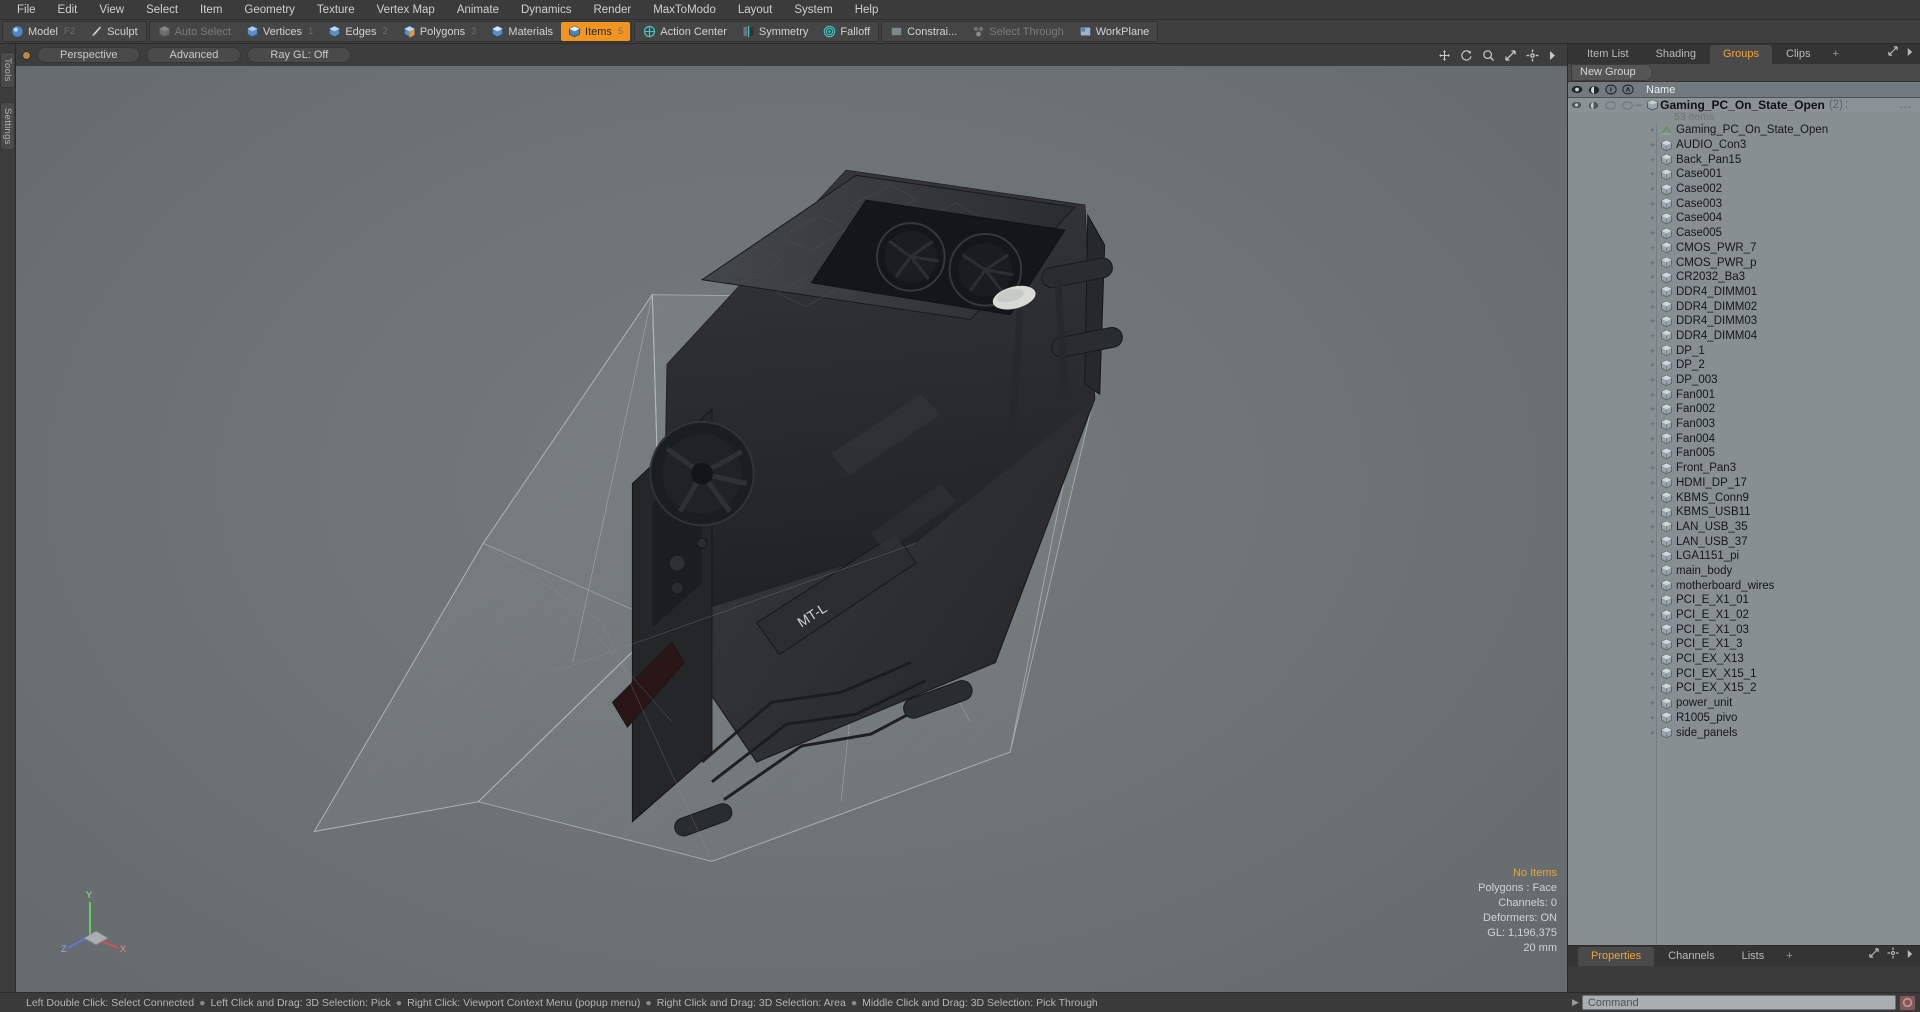 The width and height of the screenshot is (1920, 1012). Describe the element at coordinates (1744, 571) in the screenshot. I see `list-item: + main_body` at that location.